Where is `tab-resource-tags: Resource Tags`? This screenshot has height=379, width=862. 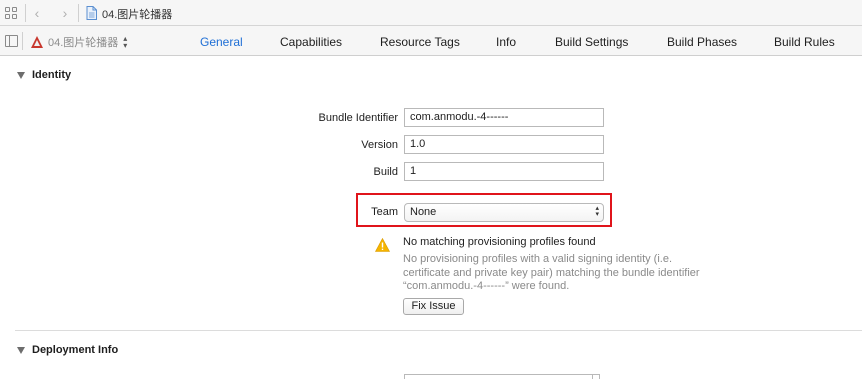
tab-resource-tags: Resource Tags is located at coordinates (420, 42).